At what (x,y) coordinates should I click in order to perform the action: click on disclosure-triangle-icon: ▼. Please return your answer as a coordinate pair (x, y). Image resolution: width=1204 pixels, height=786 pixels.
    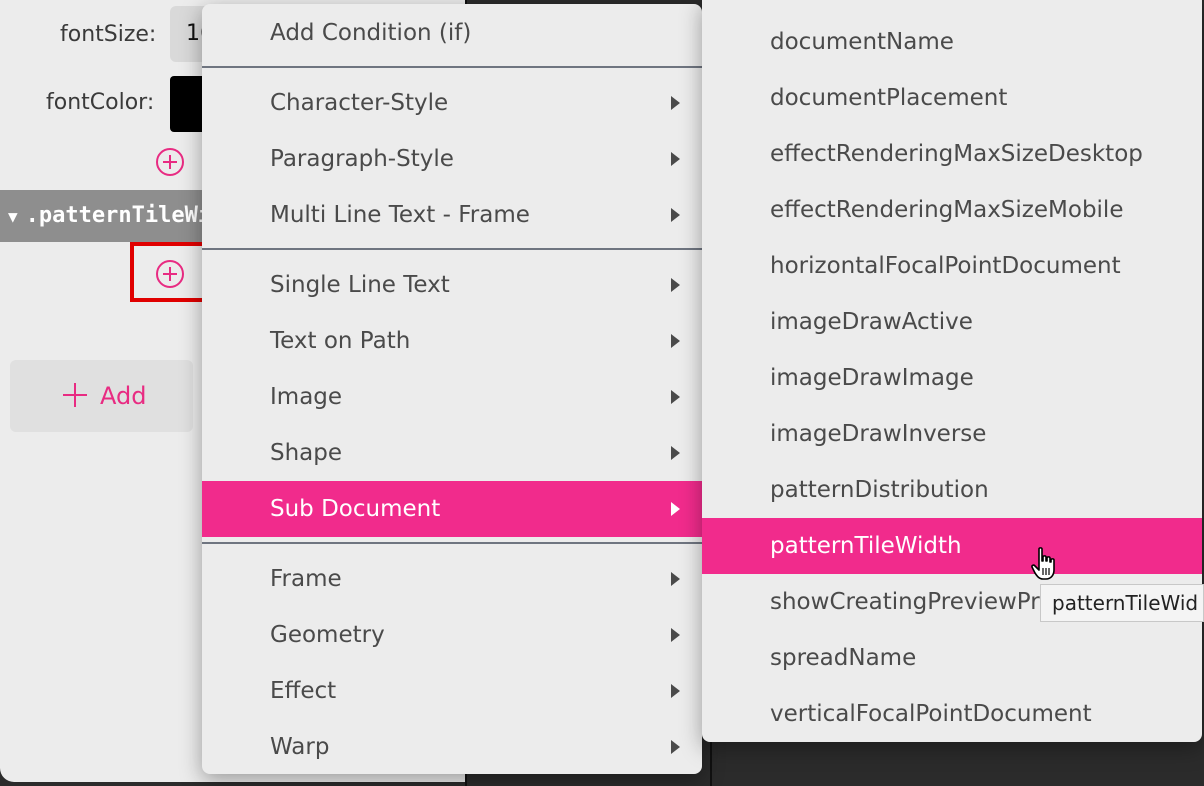
    Looking at the image, I should click on (13, 216).